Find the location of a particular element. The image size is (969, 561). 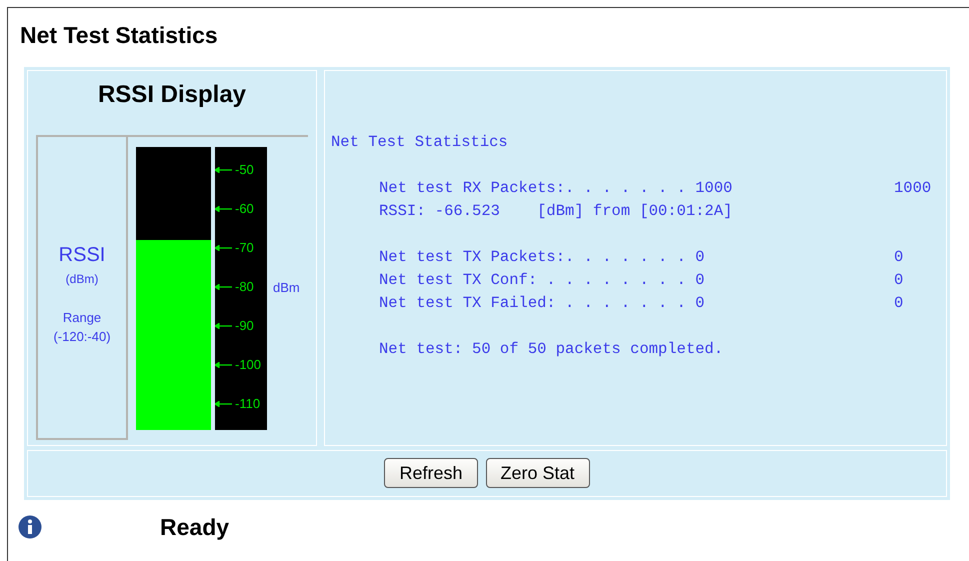

range-label: Range is located at coordinates (82, 317).